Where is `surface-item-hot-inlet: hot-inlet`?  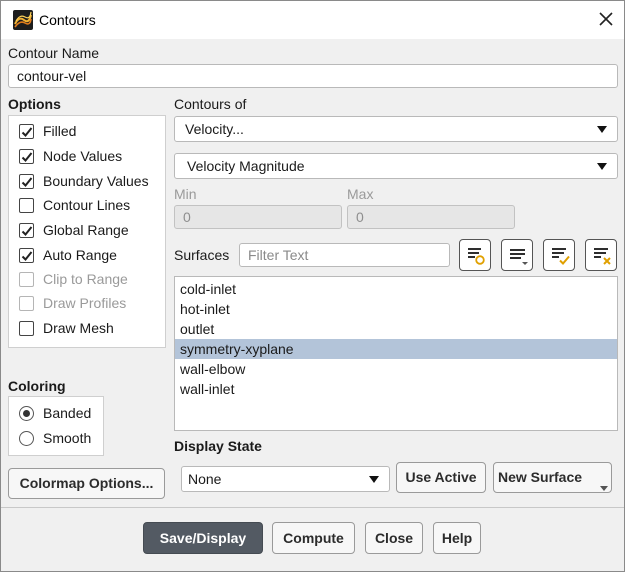
surface-item-hot-inlet: hot-inlet is located at coordinates (396, 309).